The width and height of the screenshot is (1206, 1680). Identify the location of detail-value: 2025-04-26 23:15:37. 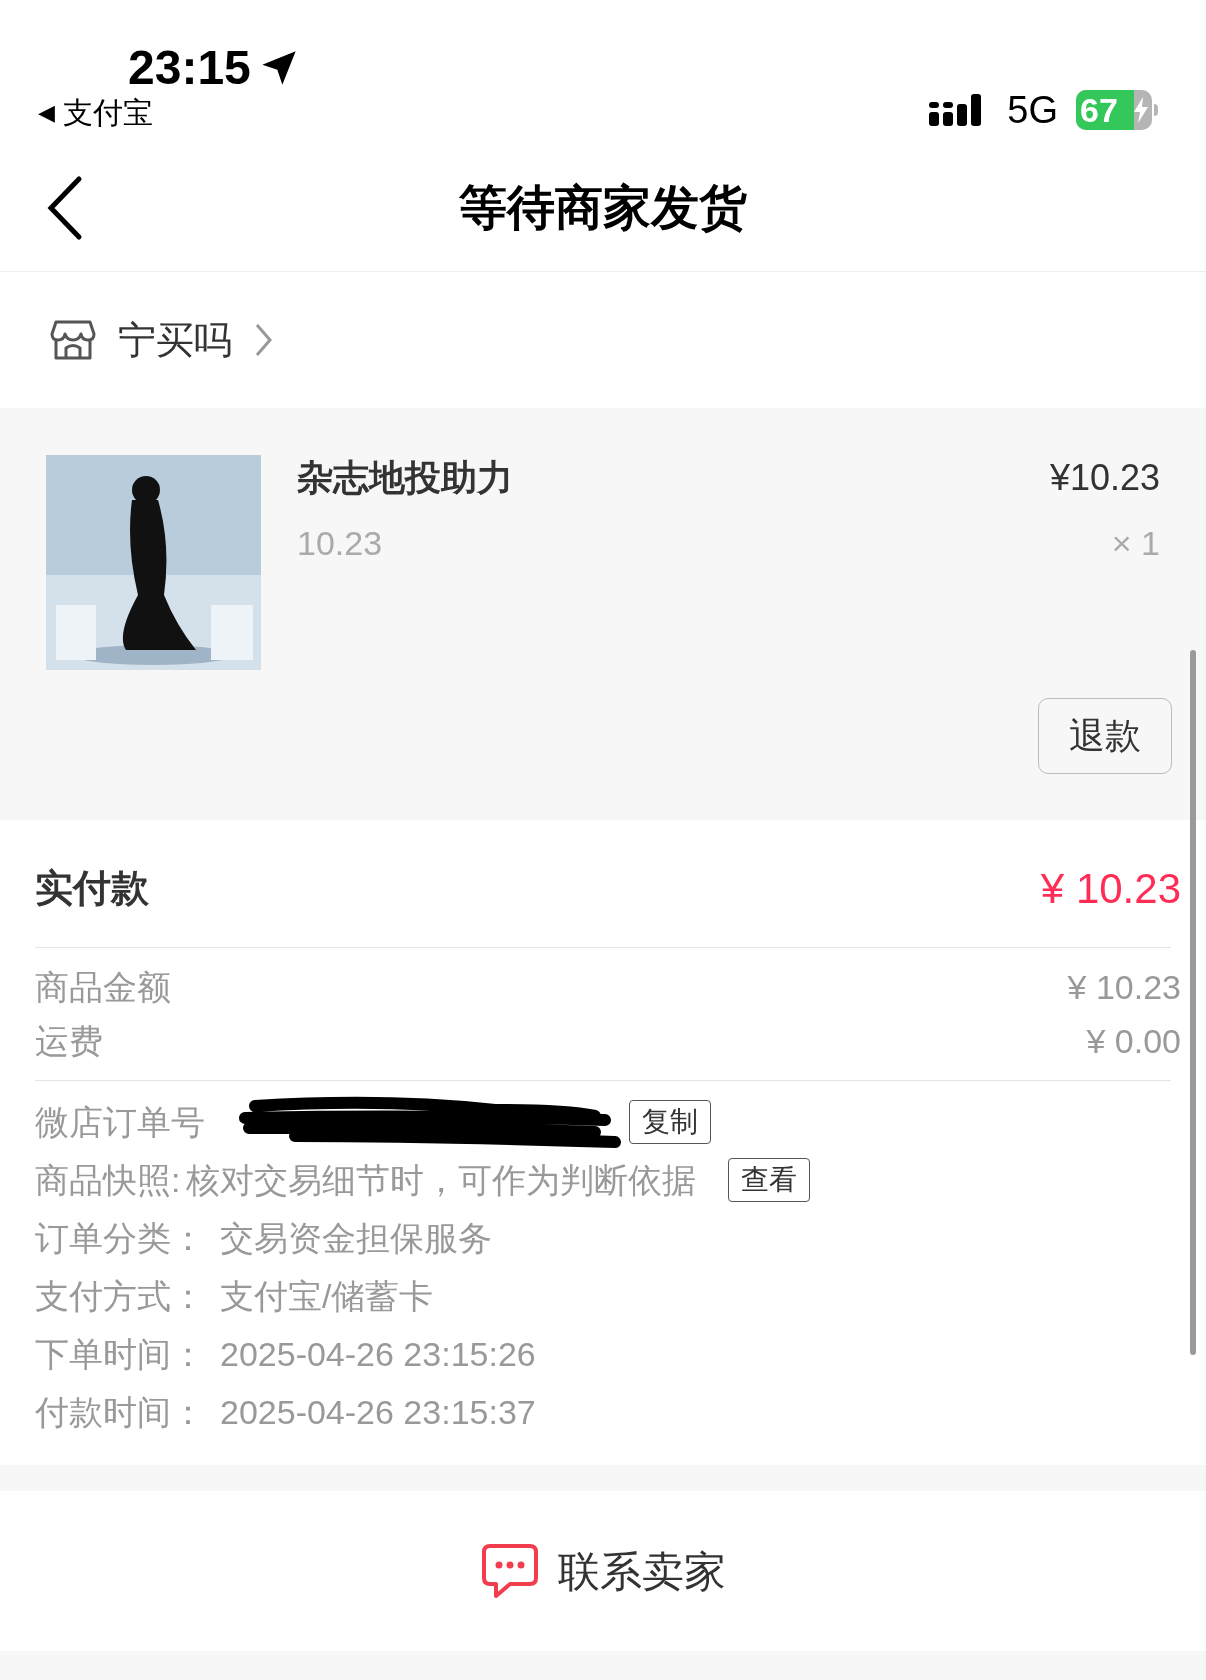
(378, 1412).